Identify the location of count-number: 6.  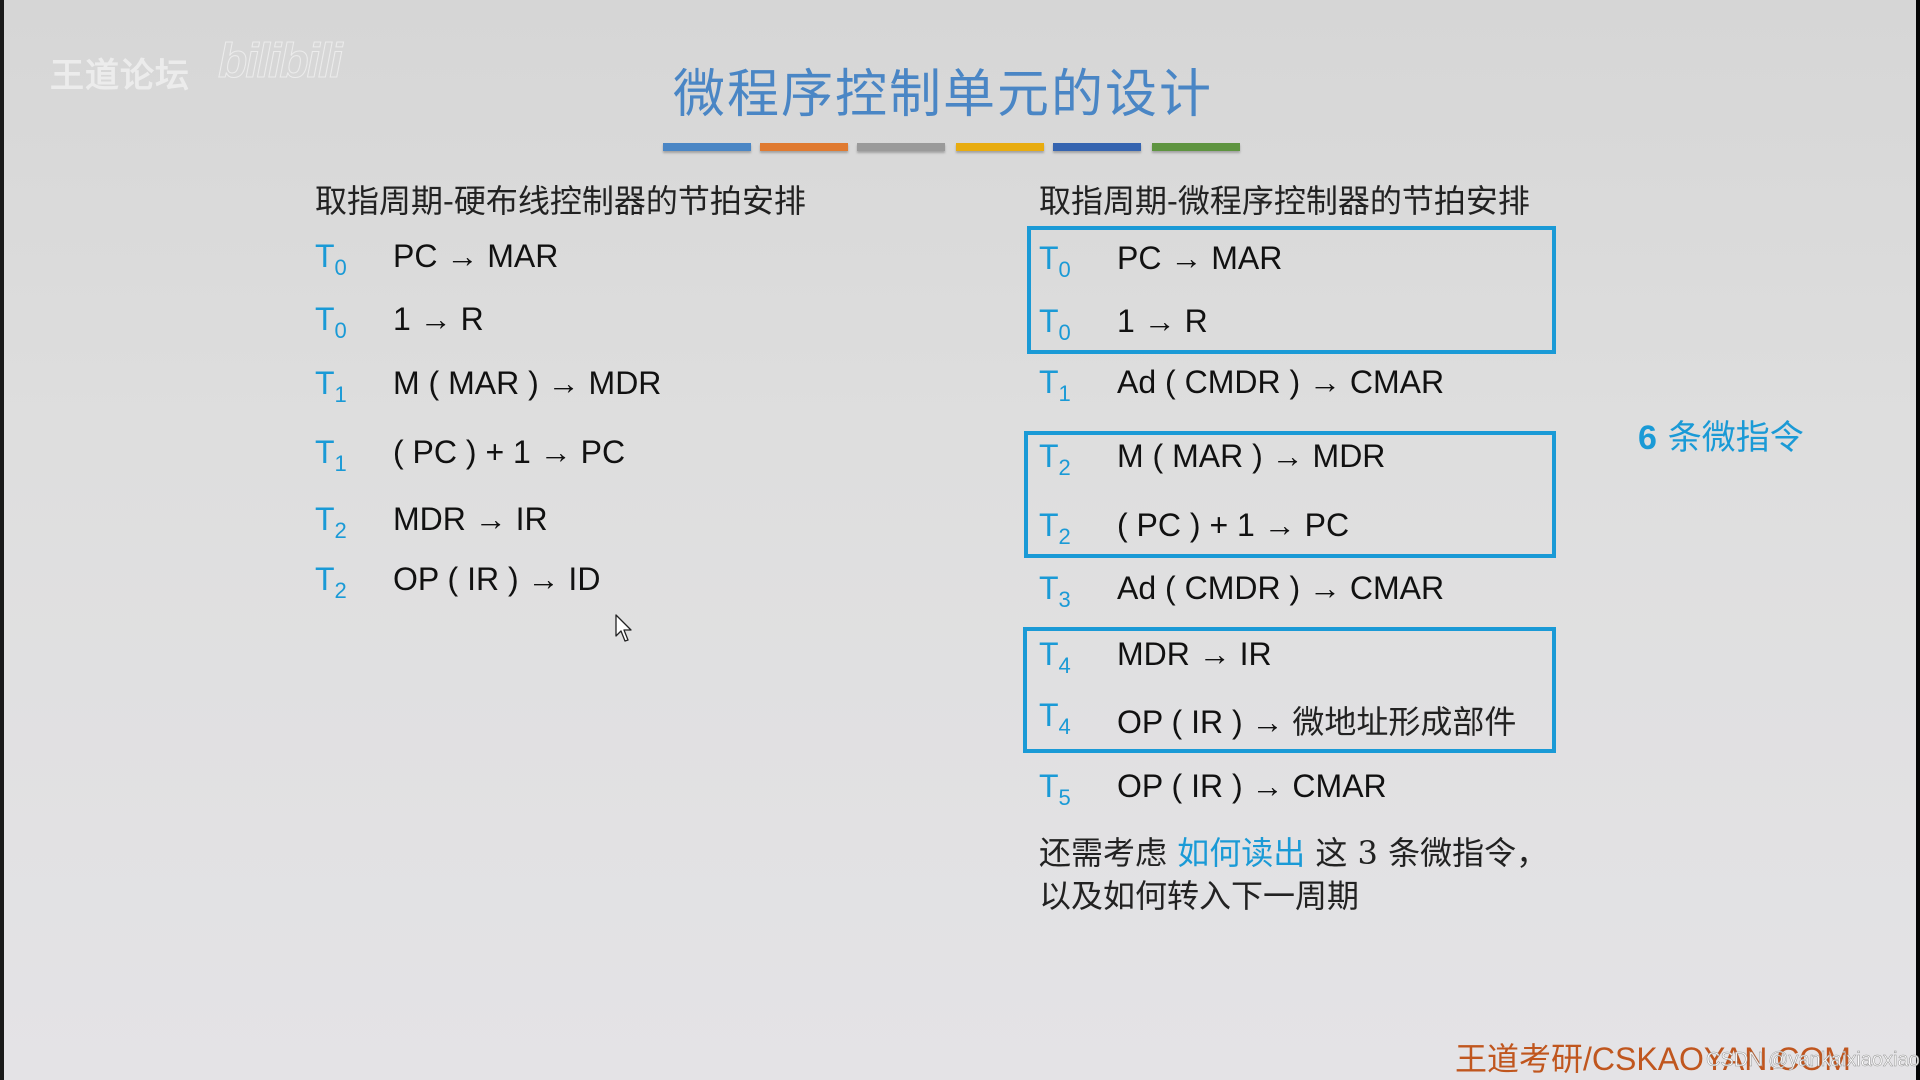
(1647, 438).